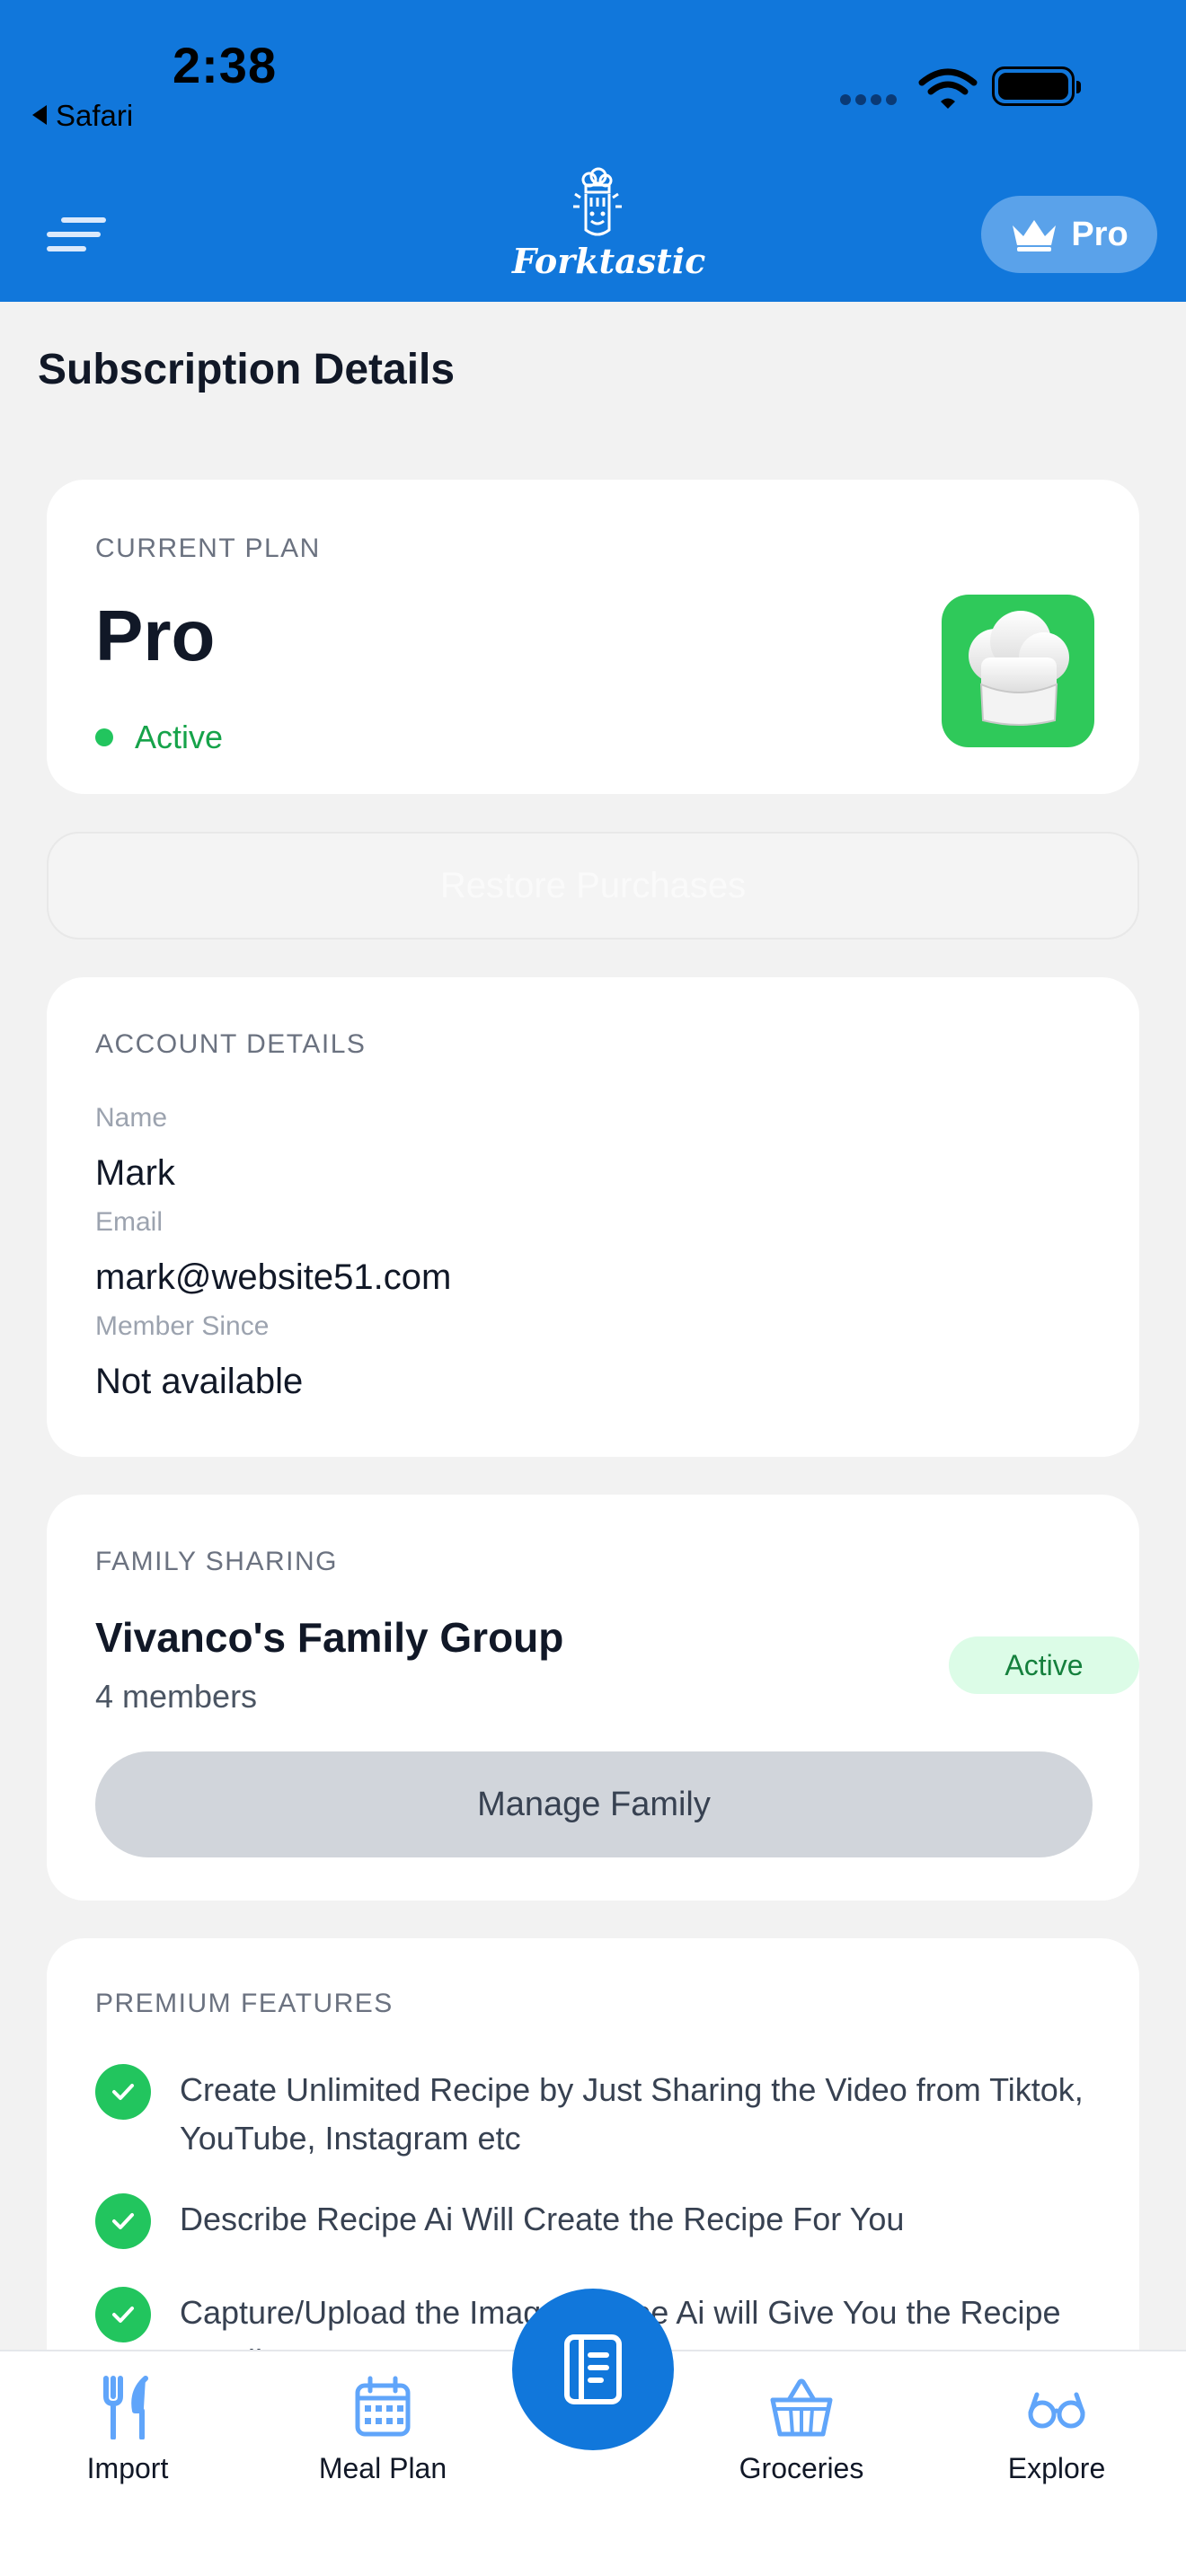 The height and width of the screenshot is (2576, 1186). Describe the element at coordinates (948, 88) in the screenshot. I see `wifi-icon` at that location.